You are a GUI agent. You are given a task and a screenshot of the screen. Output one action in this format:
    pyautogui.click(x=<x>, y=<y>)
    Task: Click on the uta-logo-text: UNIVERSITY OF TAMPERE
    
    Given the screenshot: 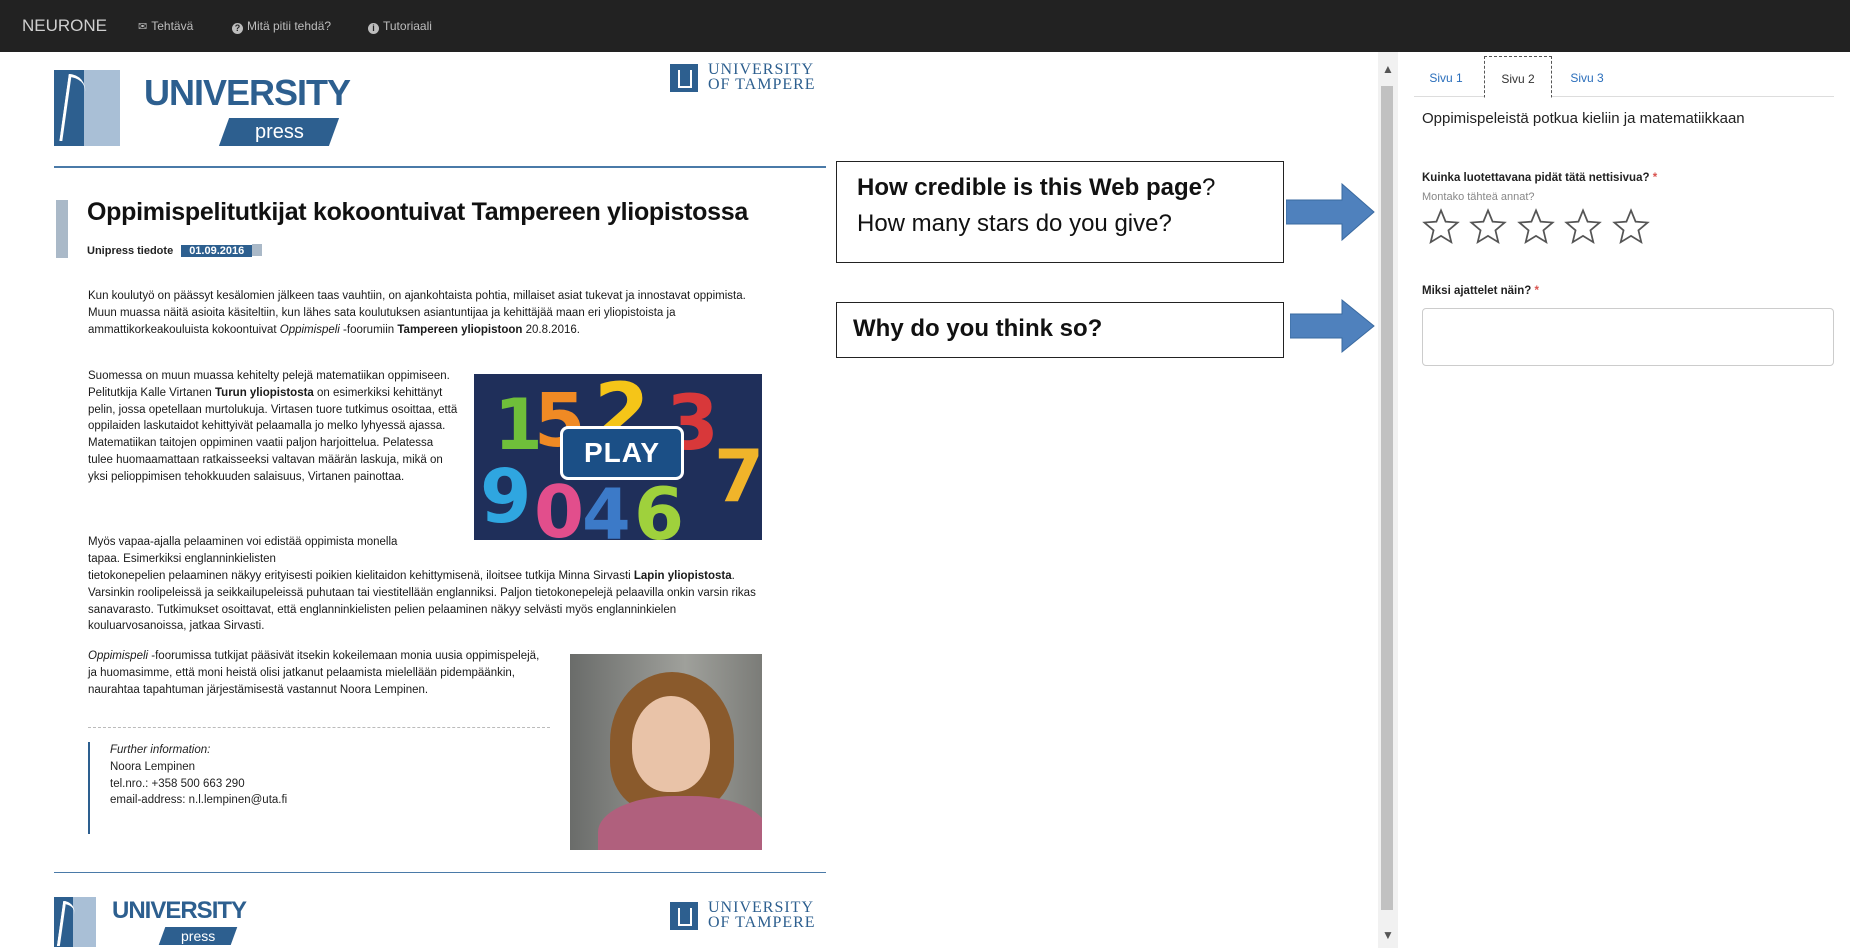 What is the action you would take?
    pyautogui.click(x=762, y=77)
    